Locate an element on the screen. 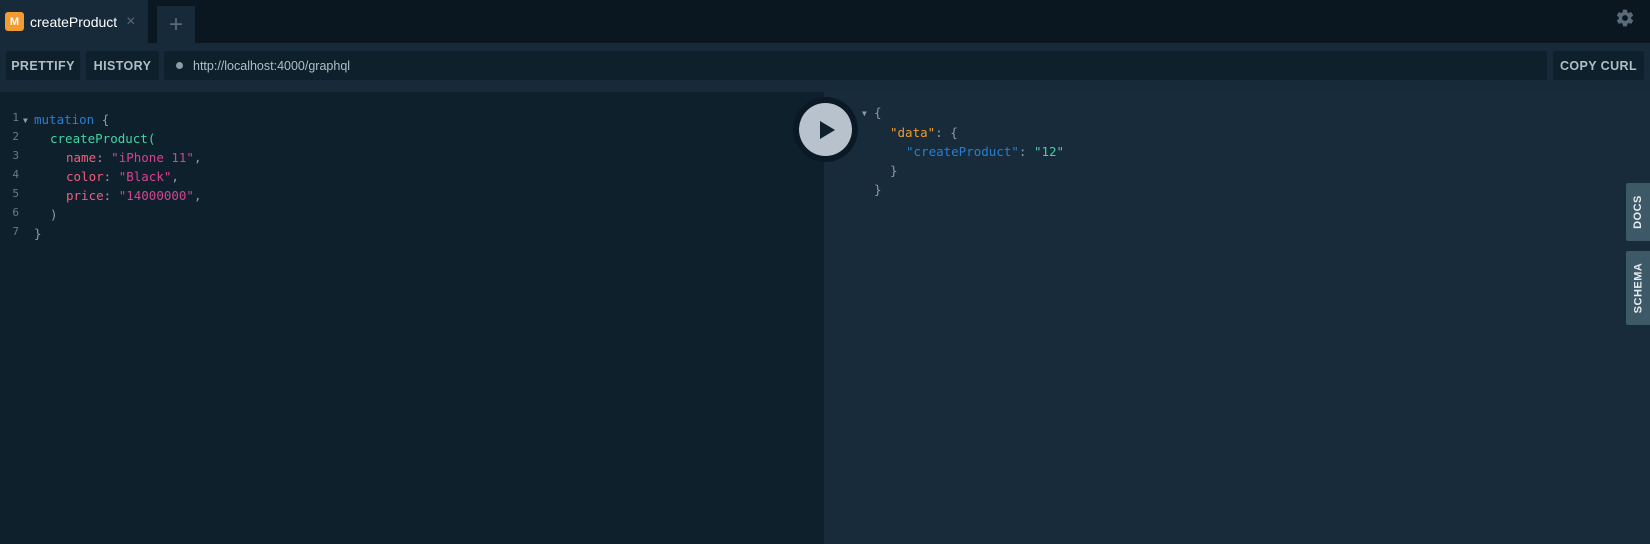 This screenshot has width=1650, height=544. argument-value: "Black" is located at coordinates (145, 176).